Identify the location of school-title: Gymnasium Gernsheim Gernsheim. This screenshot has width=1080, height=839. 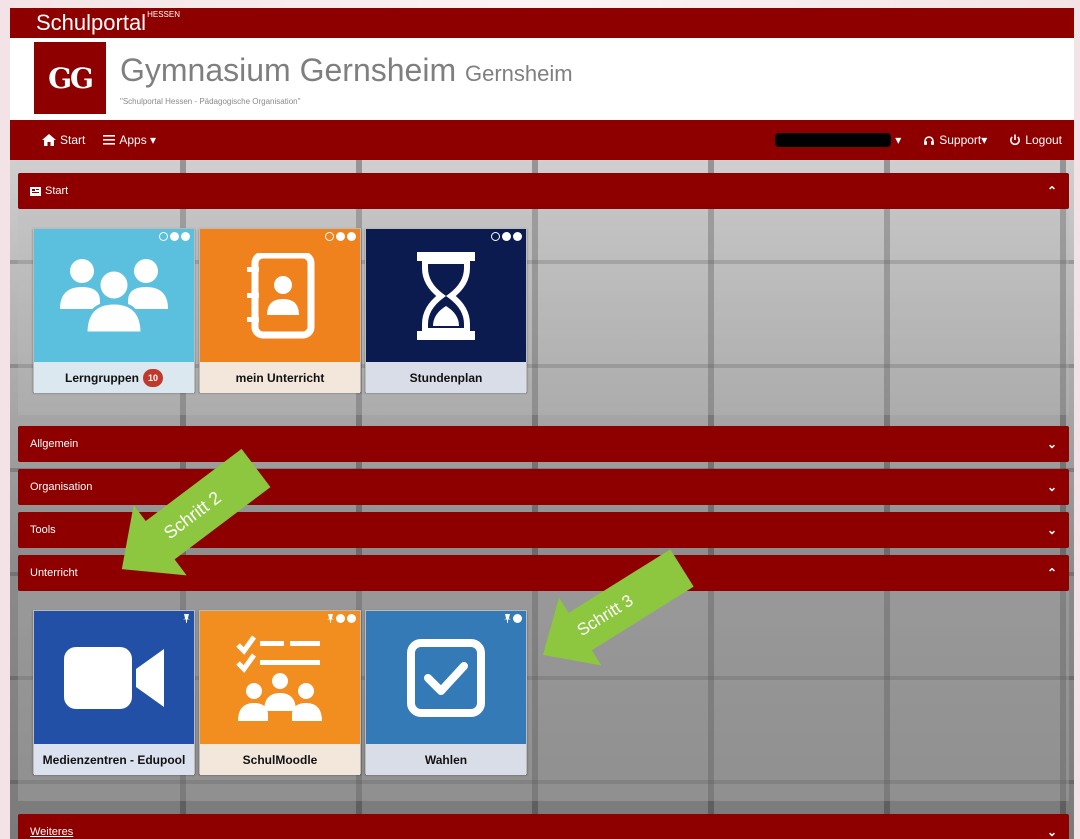
(346, 70).